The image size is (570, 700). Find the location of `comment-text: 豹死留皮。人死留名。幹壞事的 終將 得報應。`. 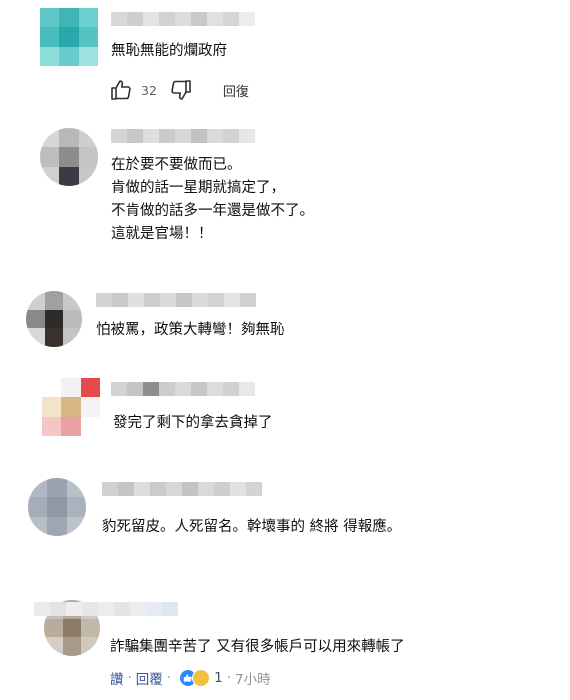

comment-text: 豹死留皮。人死留名。幹壞事的 終將 得報應。 is located at coordinates (252, 527).